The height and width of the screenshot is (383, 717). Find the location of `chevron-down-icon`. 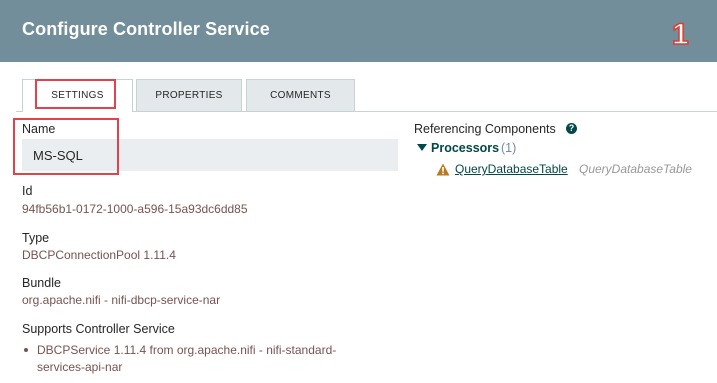

chevron-down-icon is located at coordinates (422, 147).